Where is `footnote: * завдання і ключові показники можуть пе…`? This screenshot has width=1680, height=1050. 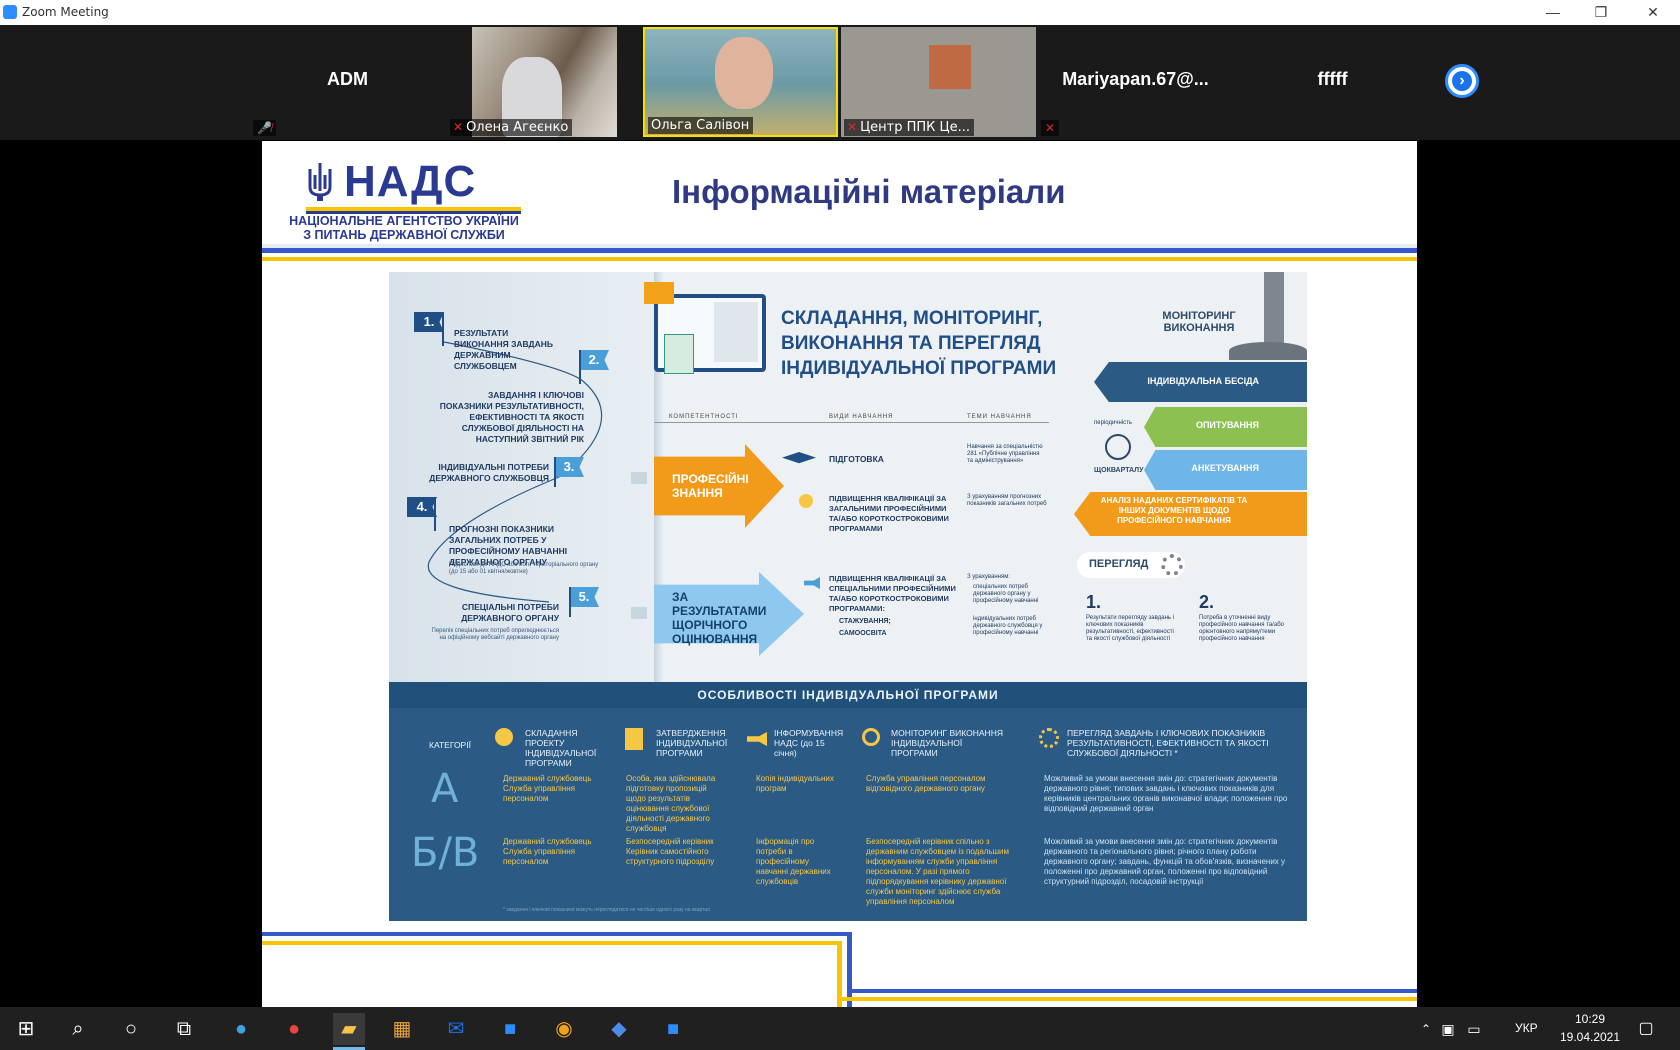 footnote: * завдання і ключові показники можуть пе… is located at coordinates (607, 910).